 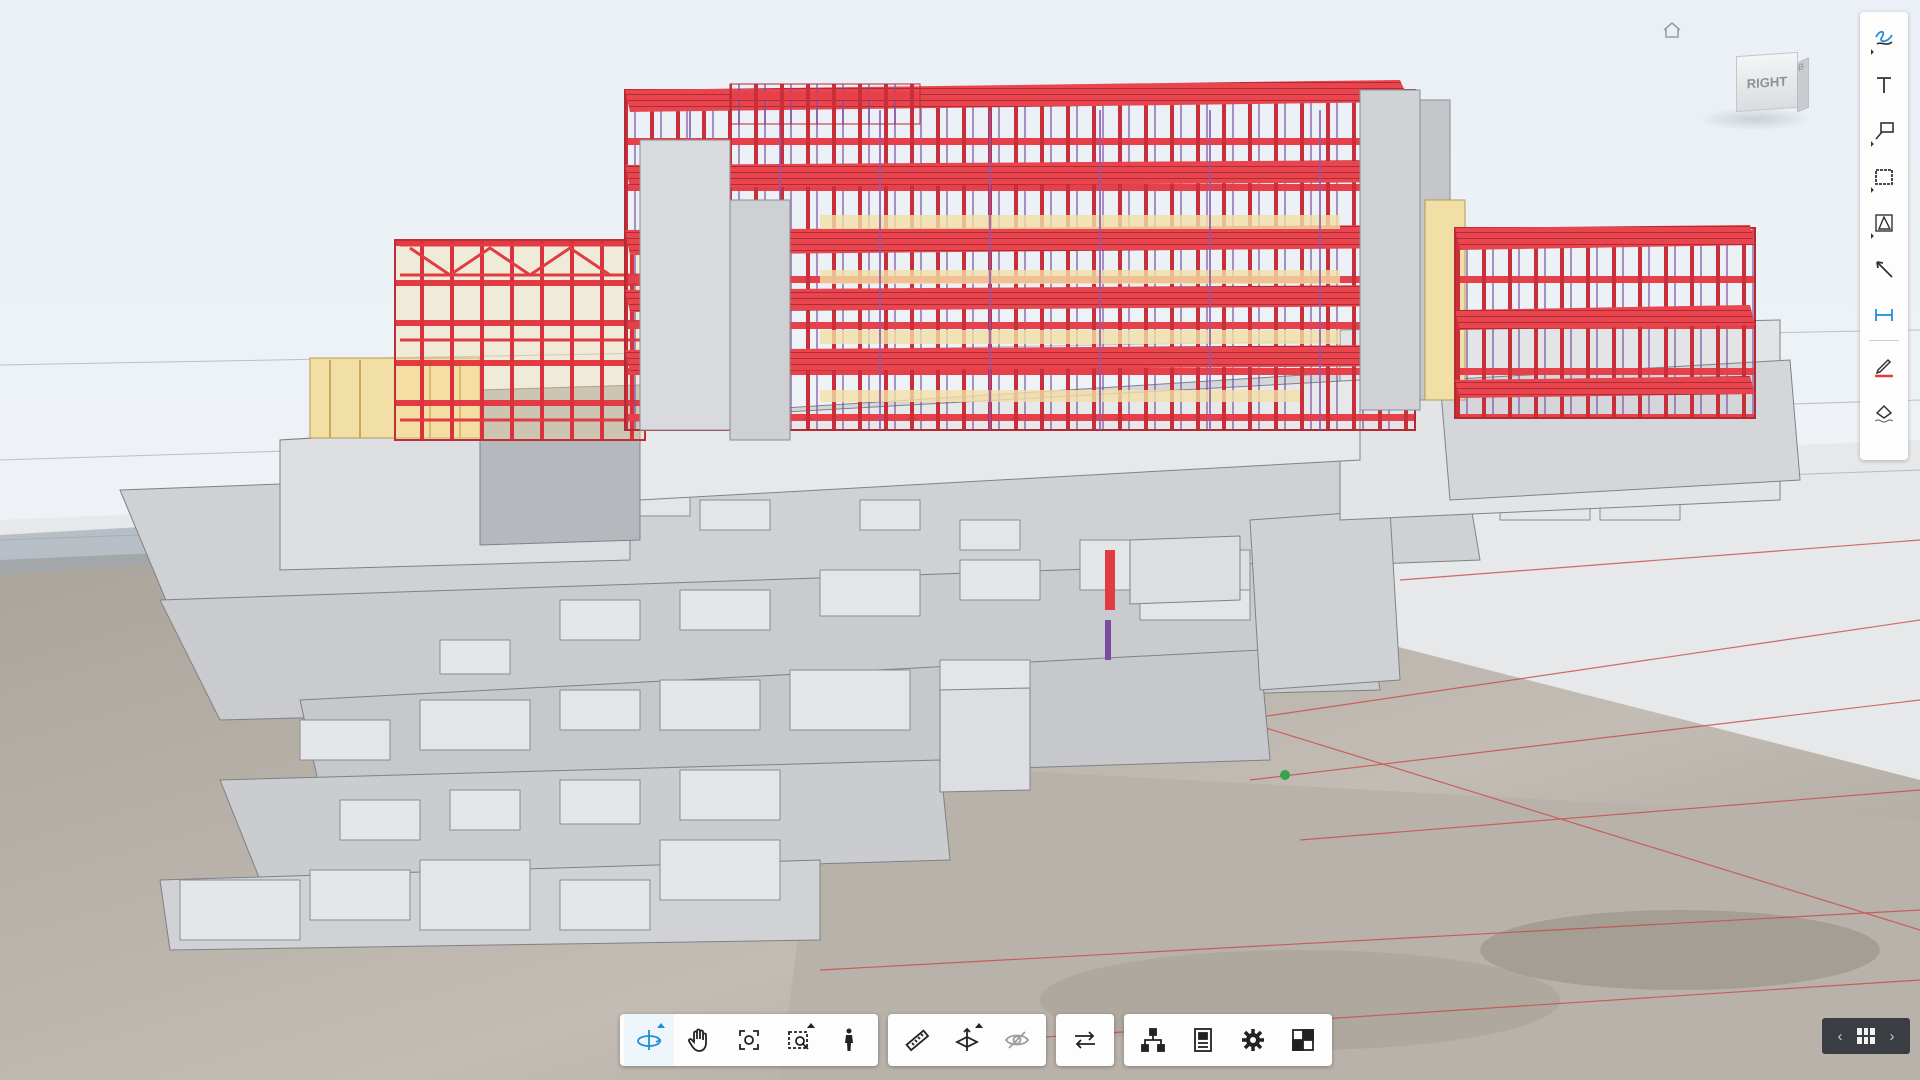 I want to click on cloud-markup-button, so click(x=1884, y=177).